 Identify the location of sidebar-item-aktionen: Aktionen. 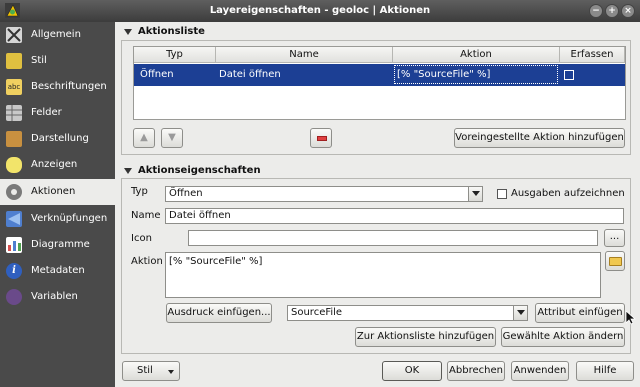
(57, 192).